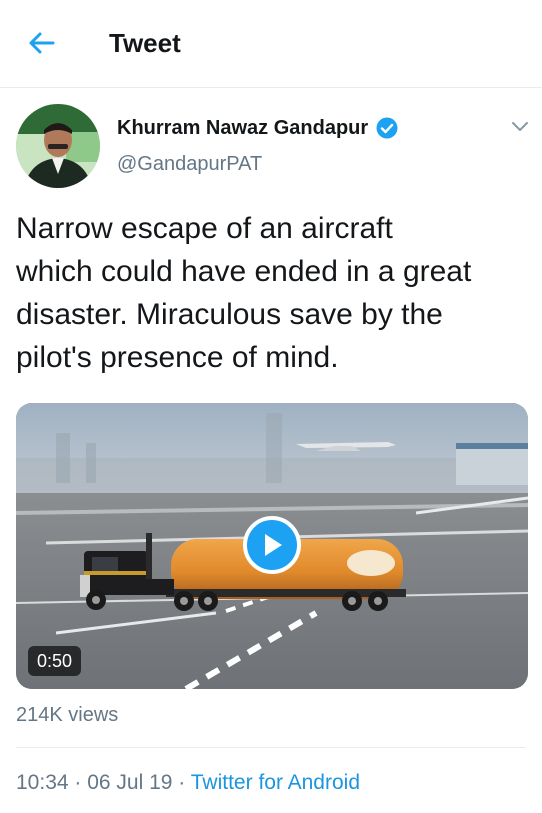  I want to click on play-button, so click(272, 545).